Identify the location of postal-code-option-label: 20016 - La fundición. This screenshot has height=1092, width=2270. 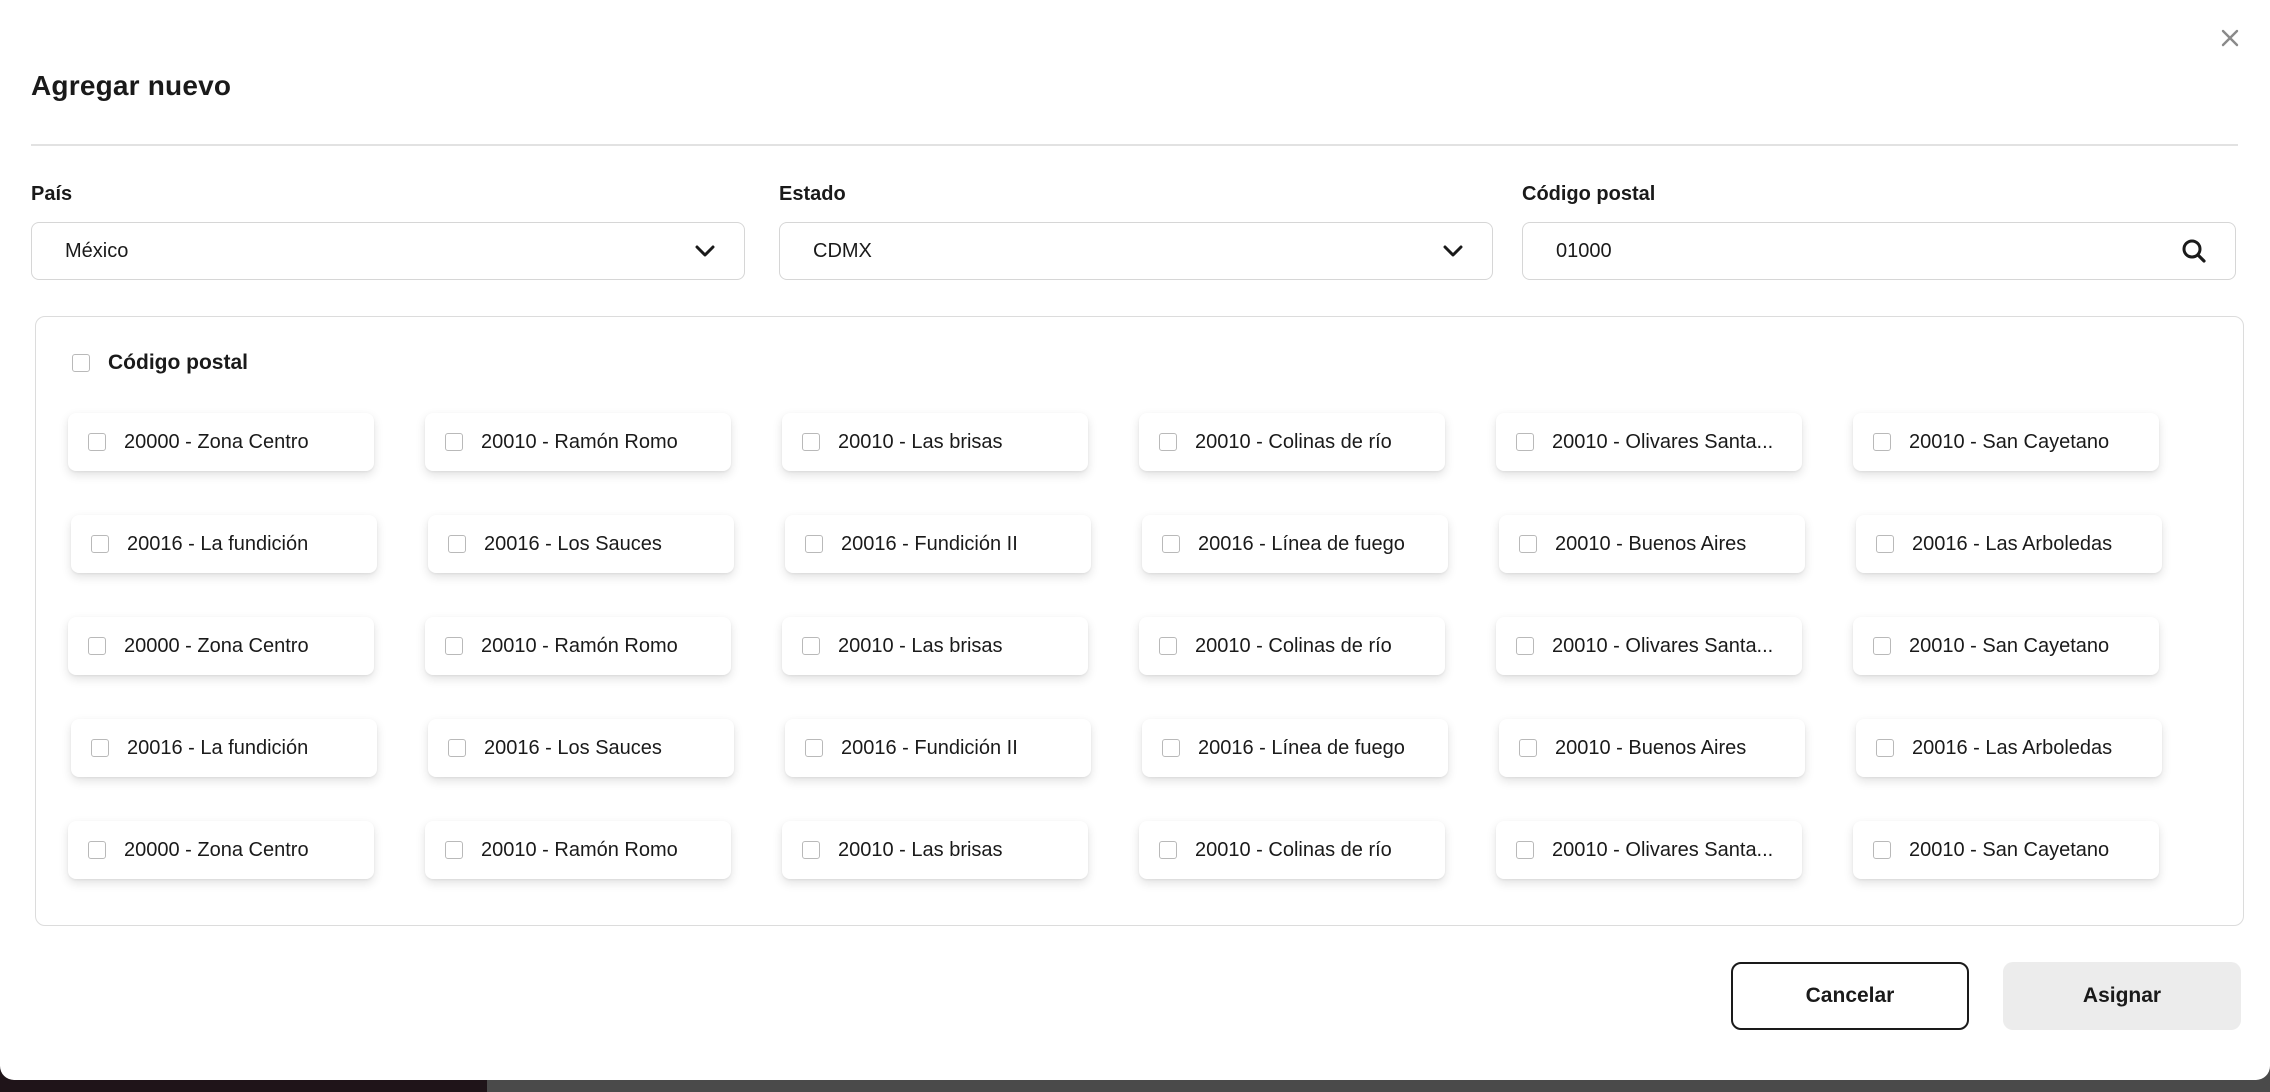
(218, 747).